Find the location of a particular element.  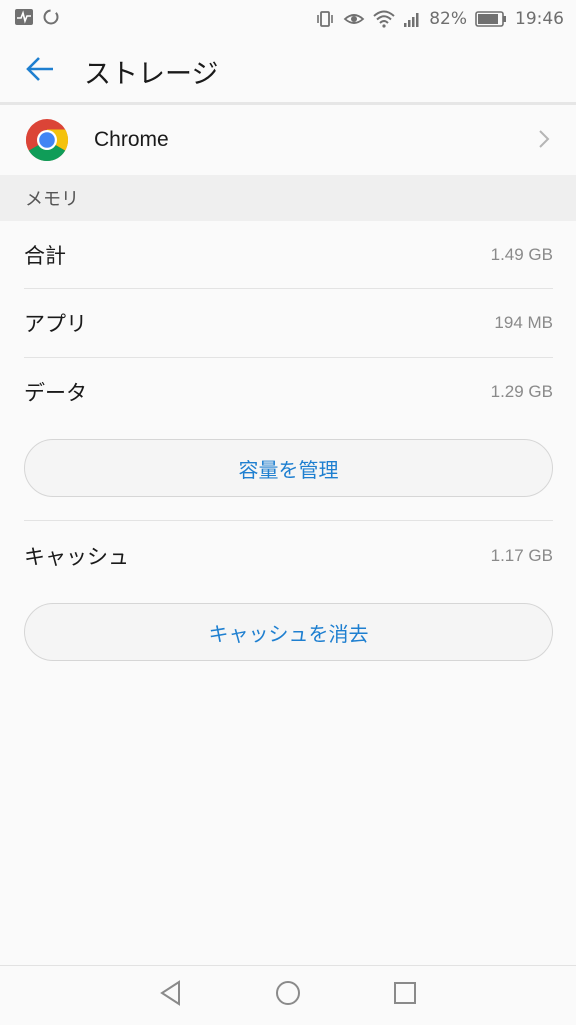

signal-icon is located at coordinates (412, 19).